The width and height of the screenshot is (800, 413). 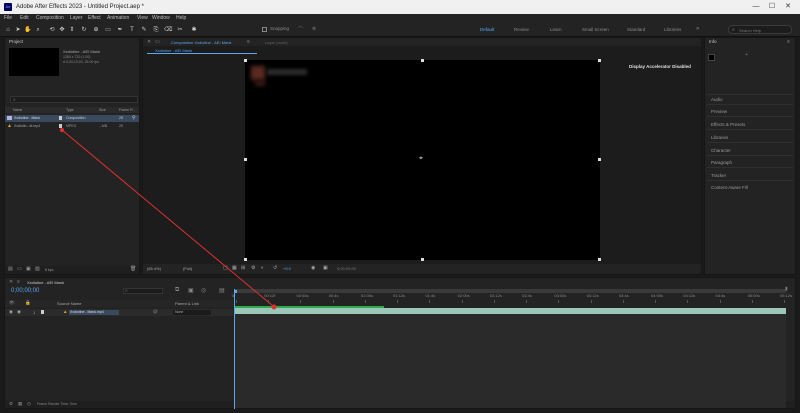 I want to click on annotation-end-dot, so click(x=274, y=307).